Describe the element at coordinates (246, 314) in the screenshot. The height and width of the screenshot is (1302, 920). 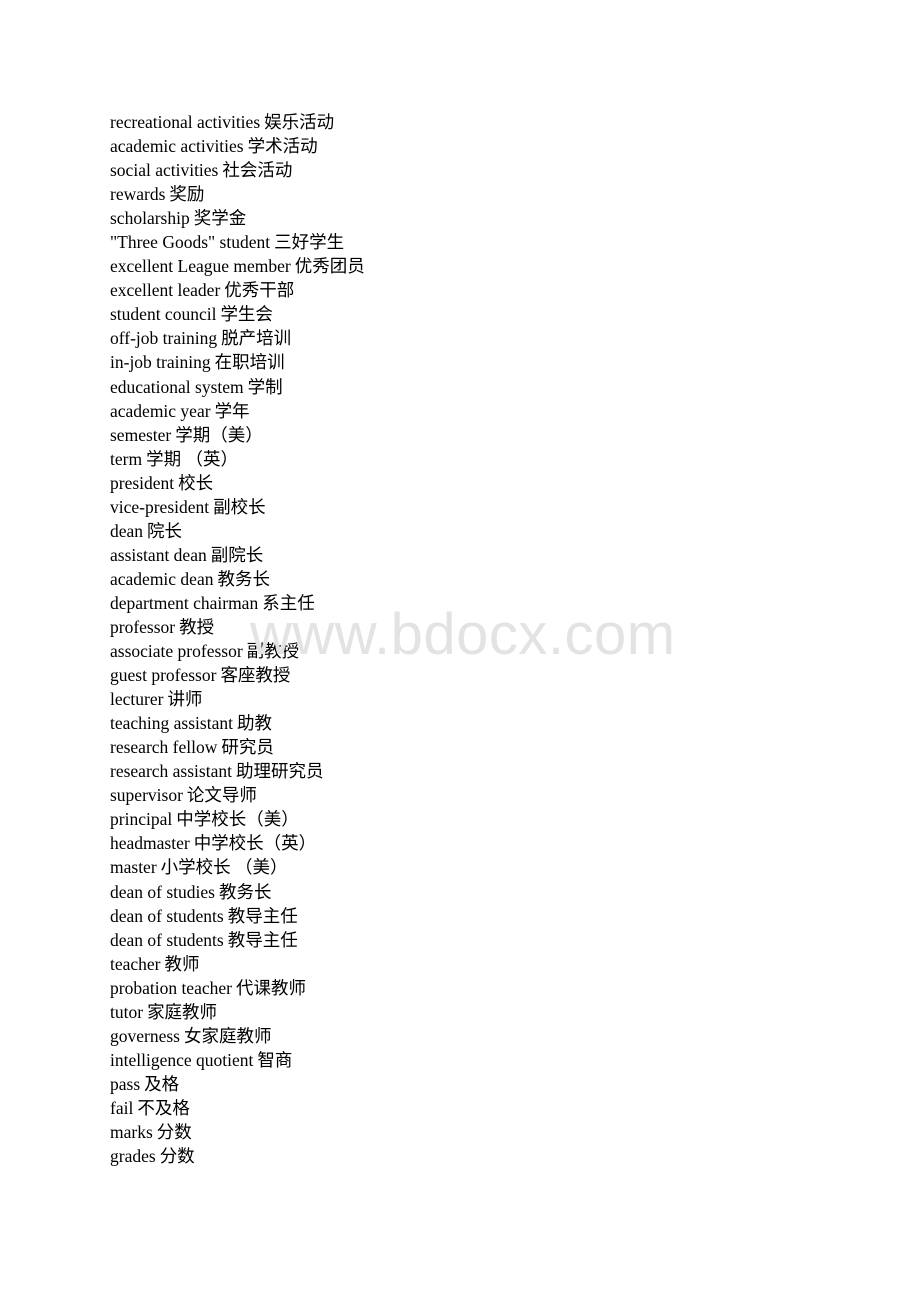
I see `chinese-translation: 学生会` at that location.